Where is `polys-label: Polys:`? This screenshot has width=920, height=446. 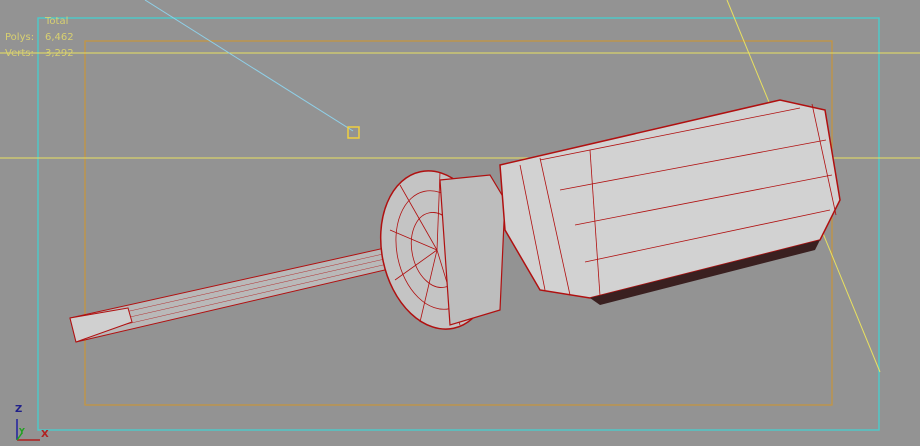
polys-label: Polys: is located at coordinates (20, 37).